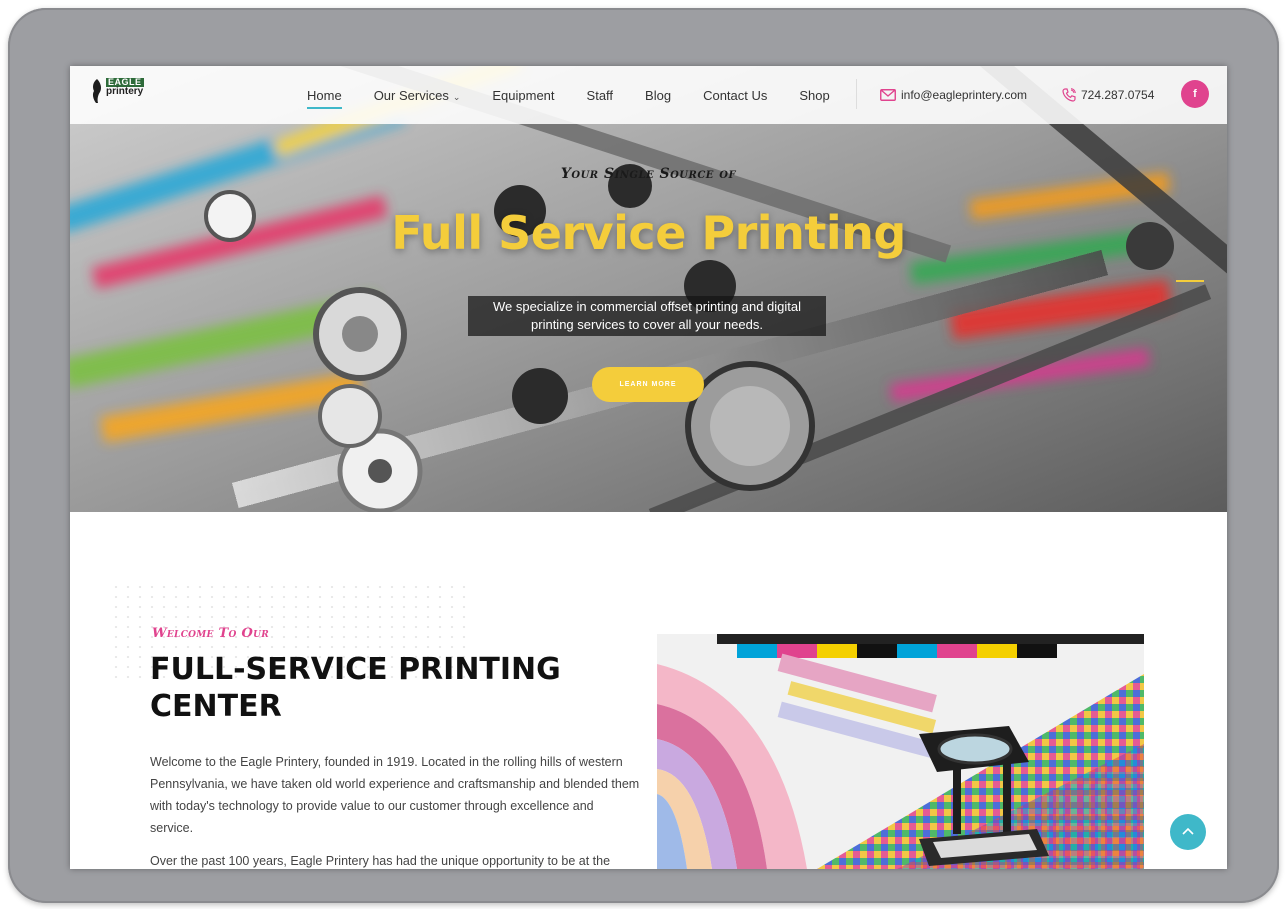 The image size is (1287, 909). What do you see at coordinates (888, 95) in the screenshot?
I see `mail-icon` at bounding box center [888, 95].